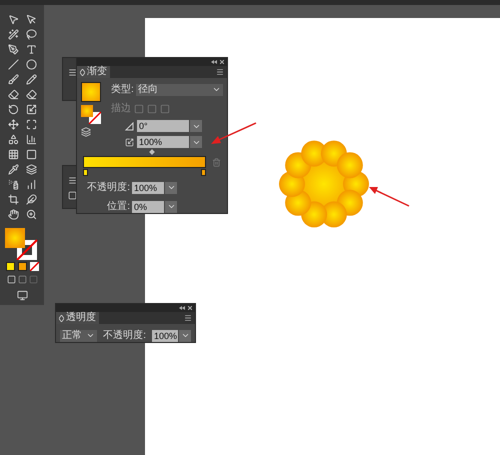 This screenshot has width=500, height=455. Describe the element at coordinates (129, 142) in the screenshot. I see `aspect-ratio-icon` at that location.